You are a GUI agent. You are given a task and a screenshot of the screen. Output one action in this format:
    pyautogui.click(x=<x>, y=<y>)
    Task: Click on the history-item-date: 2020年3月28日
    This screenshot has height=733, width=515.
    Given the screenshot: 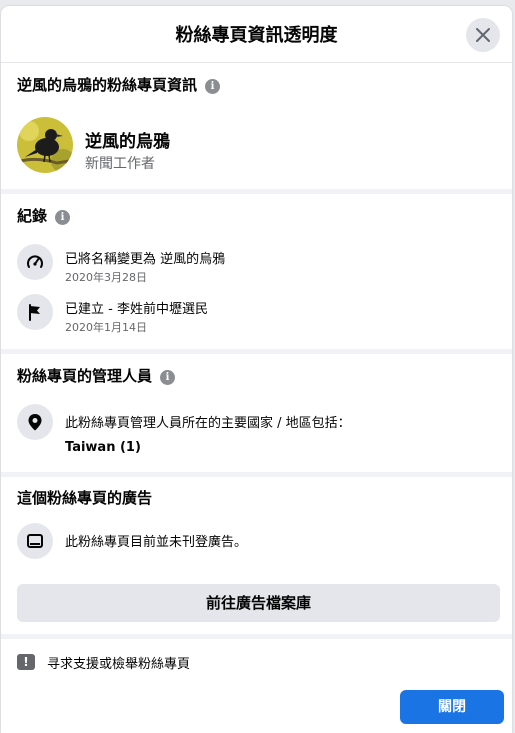 What is the action you would take?
    pyautogui.click(x=106, y=277)
    